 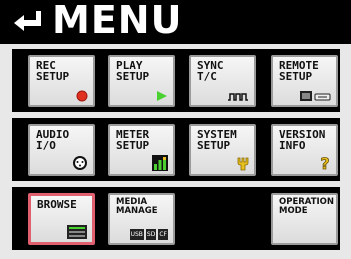 What do you see at coordinates (117, 21) in the screenshot?
I see `page-title: MENU` at bounding box center [117, 21].